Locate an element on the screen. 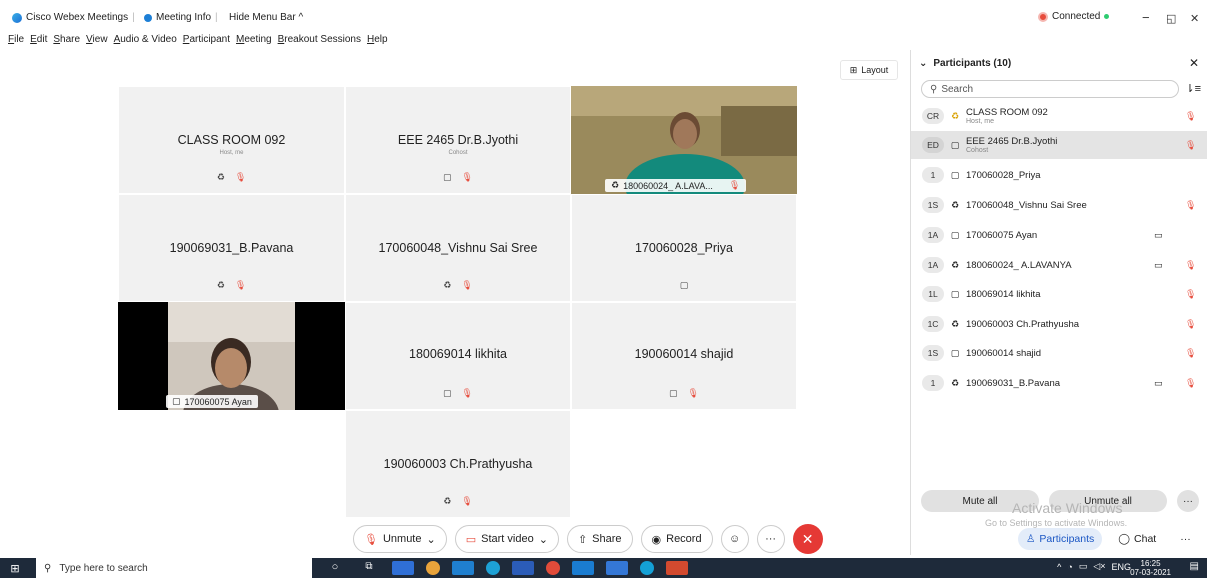 The image size is (1207, 578). menu-participant: Participant is located at coordinates (206, 39).